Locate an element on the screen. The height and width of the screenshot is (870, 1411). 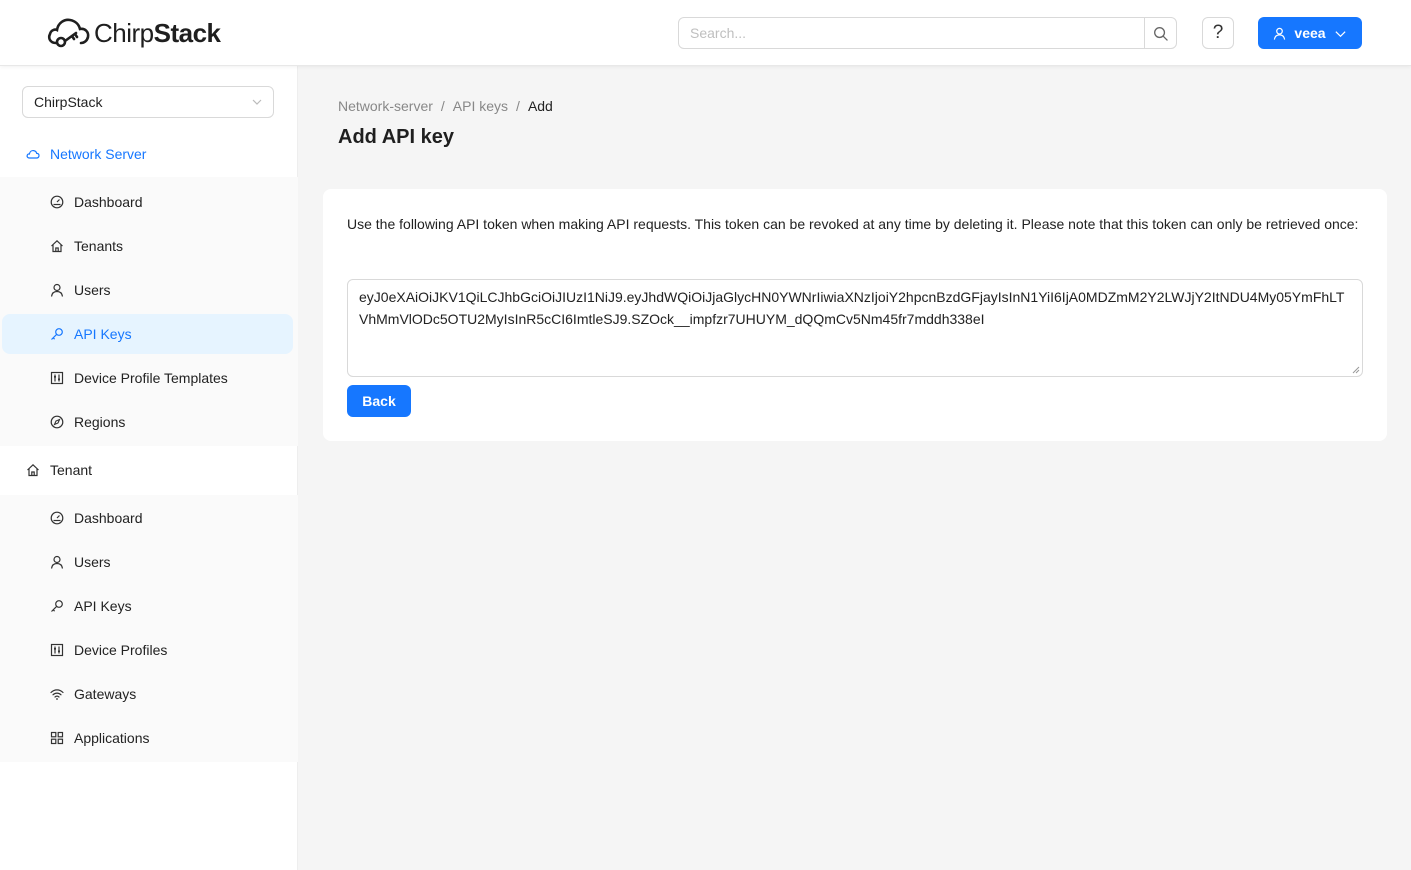
sidebar-item-ns-tenants: Tenants is located at coordinates (147, 246).